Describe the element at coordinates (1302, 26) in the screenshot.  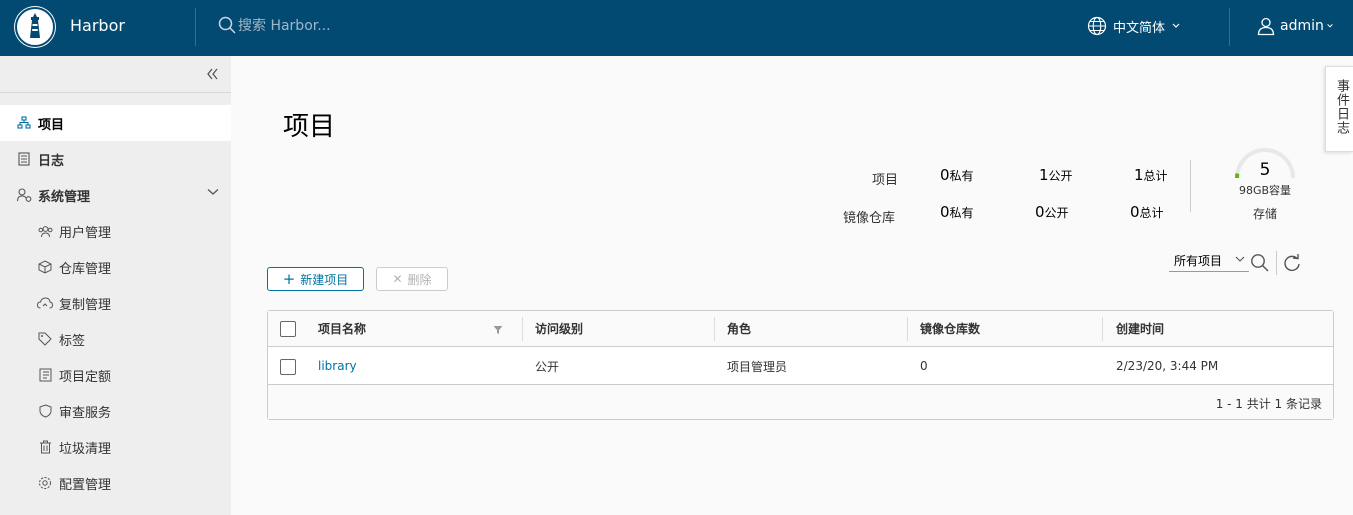
I see `username-label: admin` at that location.